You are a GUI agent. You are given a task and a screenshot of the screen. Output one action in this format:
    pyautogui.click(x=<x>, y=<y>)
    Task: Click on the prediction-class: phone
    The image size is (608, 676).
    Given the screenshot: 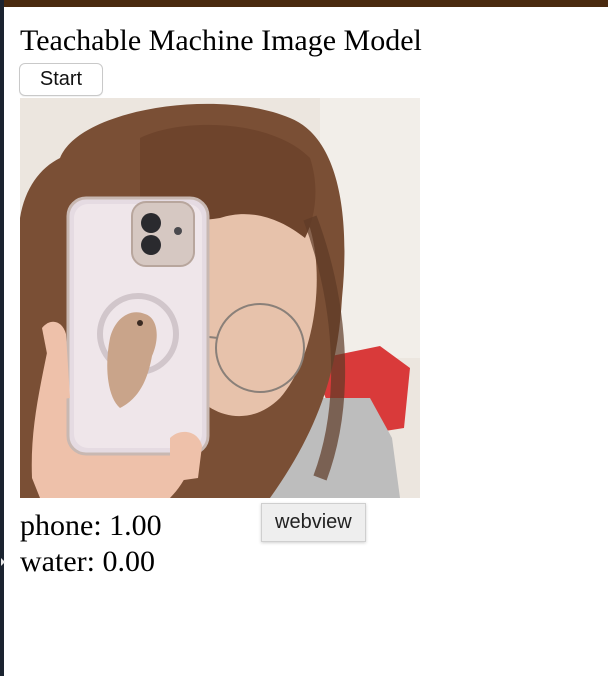 What is the action you would take?
    pyautogui.click(x=57, y=525)
    